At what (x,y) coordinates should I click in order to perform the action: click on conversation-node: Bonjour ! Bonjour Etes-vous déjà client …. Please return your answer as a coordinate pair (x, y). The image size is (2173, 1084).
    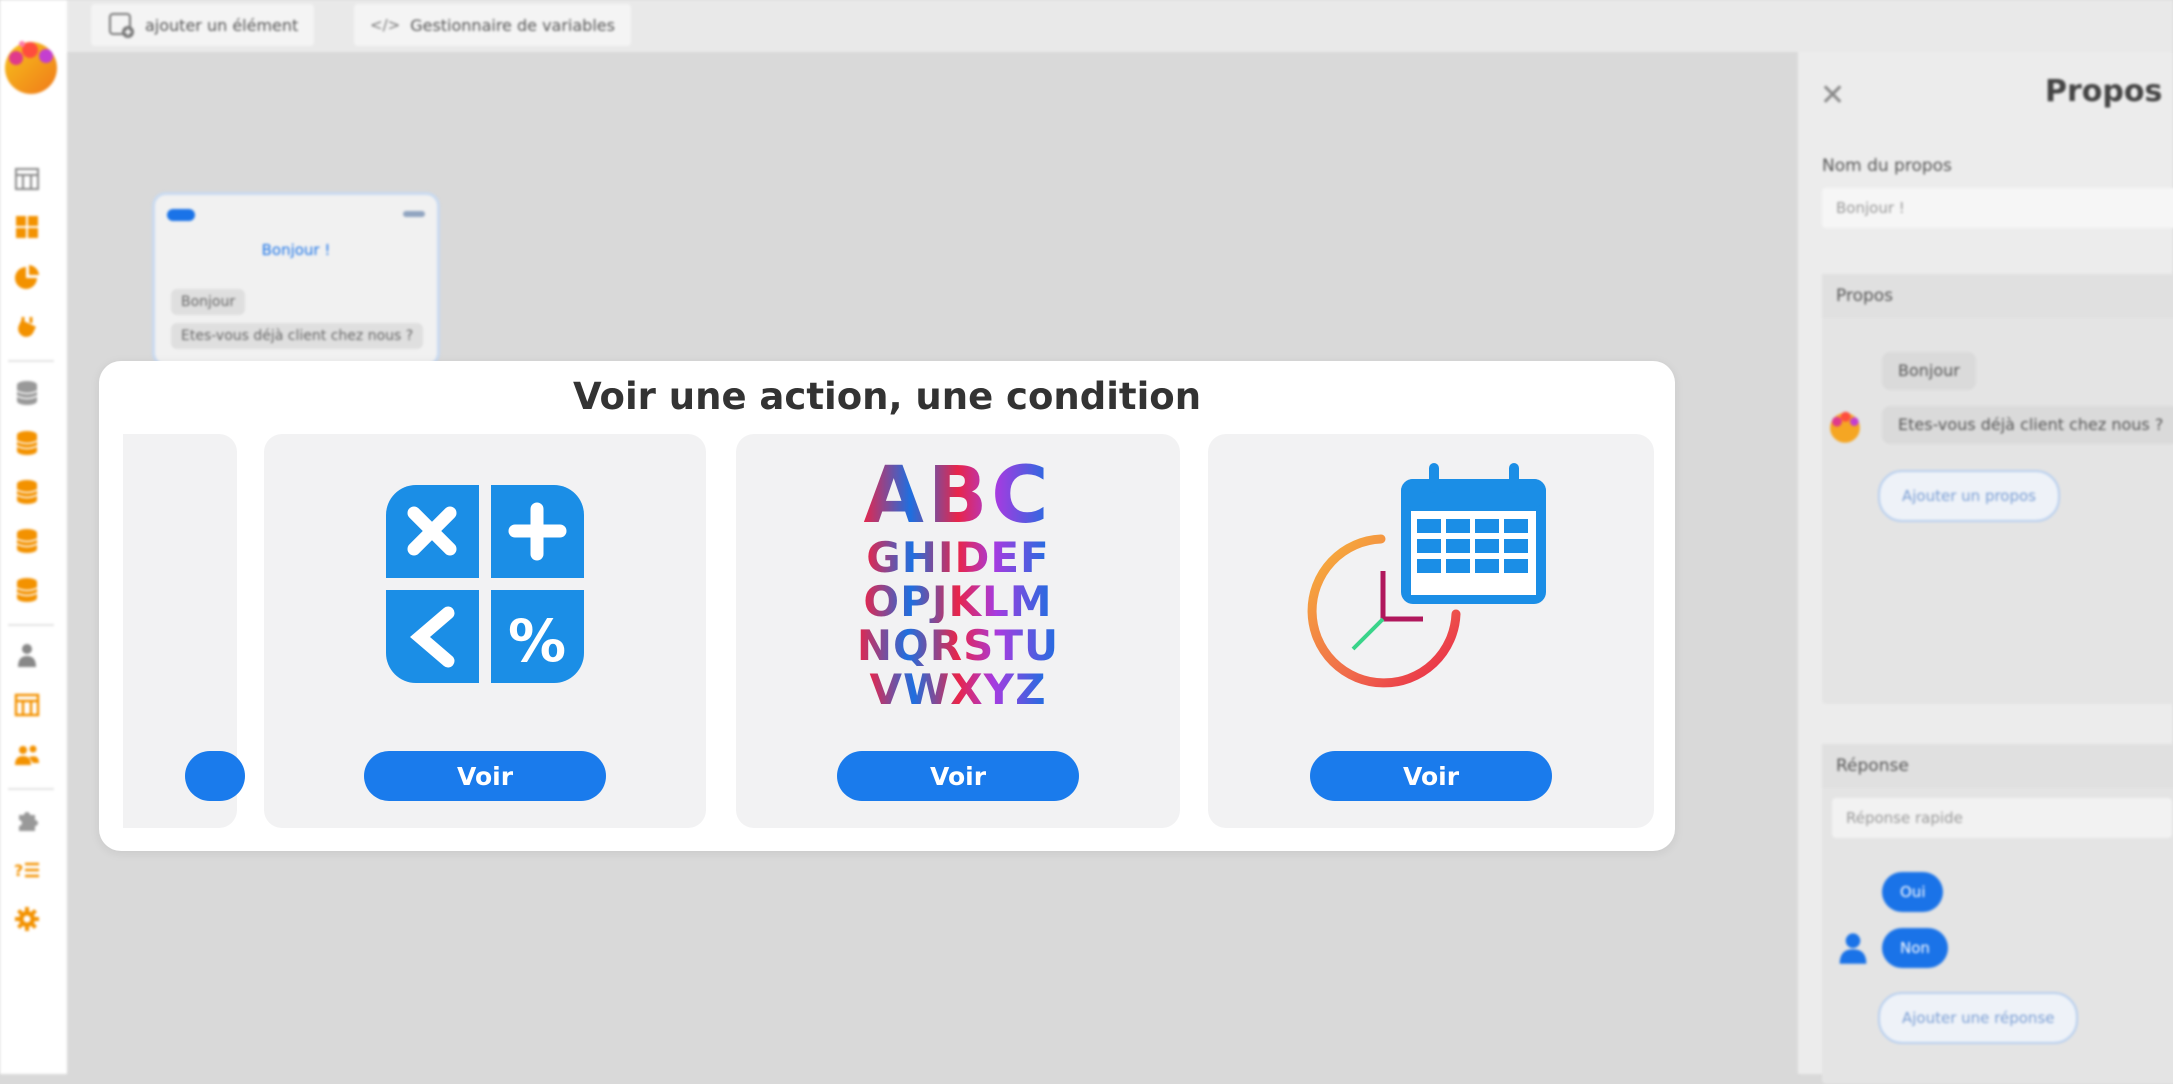
    Looking at the image, I should click on (296, 279).